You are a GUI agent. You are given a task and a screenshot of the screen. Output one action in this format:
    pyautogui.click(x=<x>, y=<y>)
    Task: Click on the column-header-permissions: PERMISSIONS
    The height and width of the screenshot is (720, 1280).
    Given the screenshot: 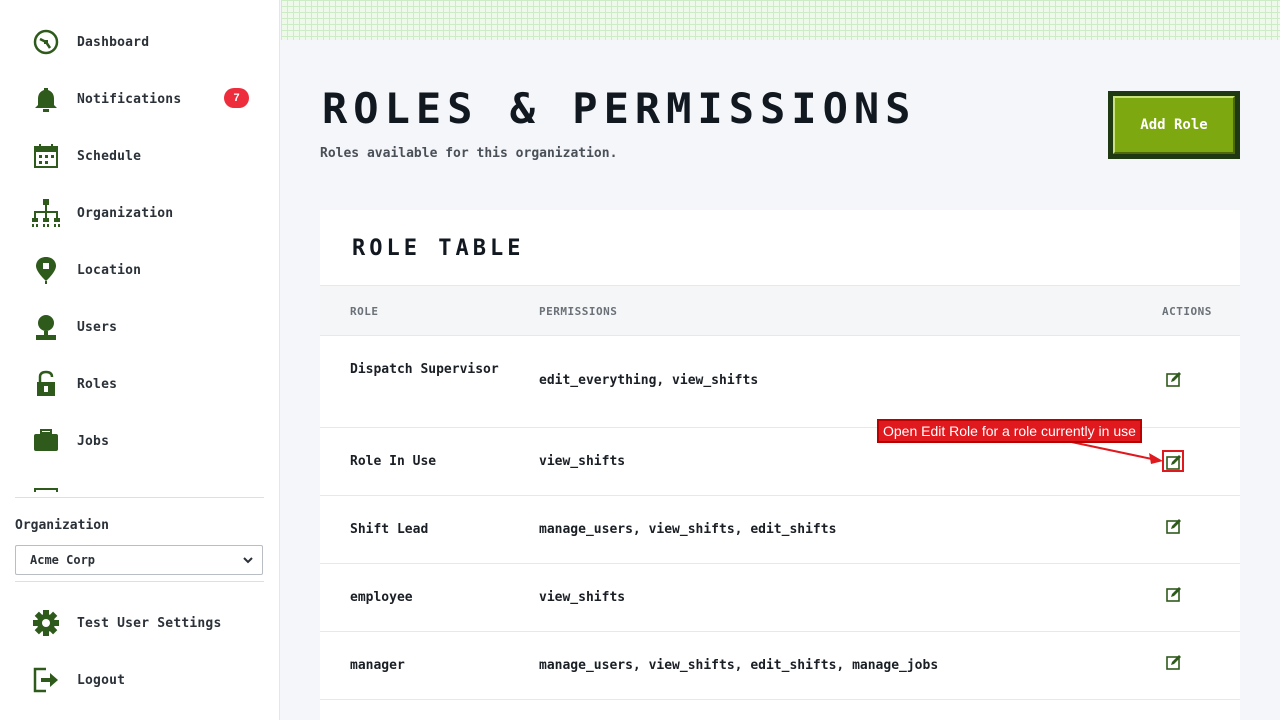 What is the action you would take?
    pyautogui.click(x=578, y=311)
    